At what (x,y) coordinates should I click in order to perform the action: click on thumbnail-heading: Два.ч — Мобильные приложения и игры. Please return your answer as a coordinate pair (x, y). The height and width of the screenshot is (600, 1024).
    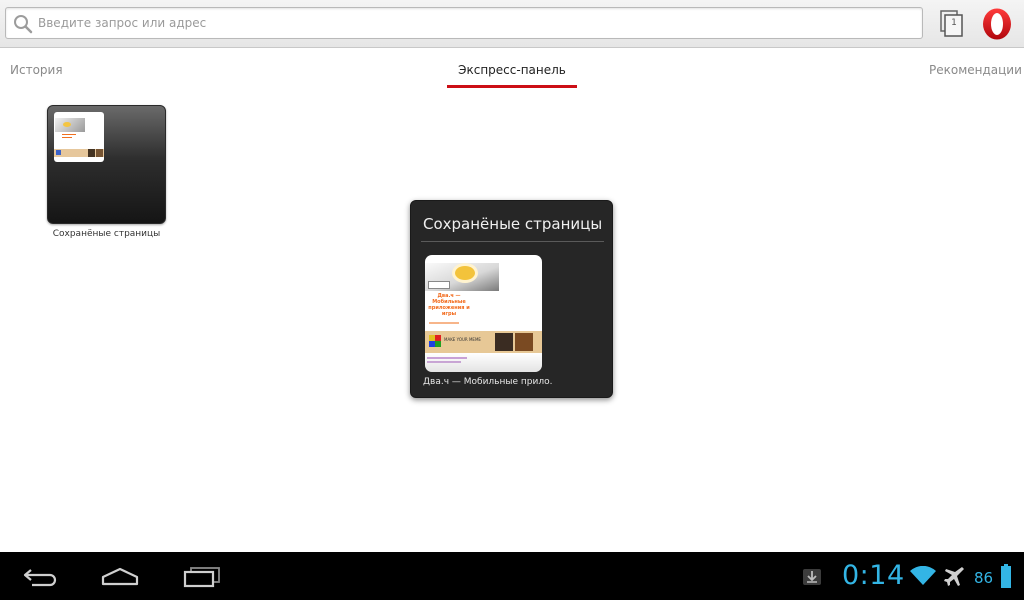
    Looking at the image, I should click on (449, 305).